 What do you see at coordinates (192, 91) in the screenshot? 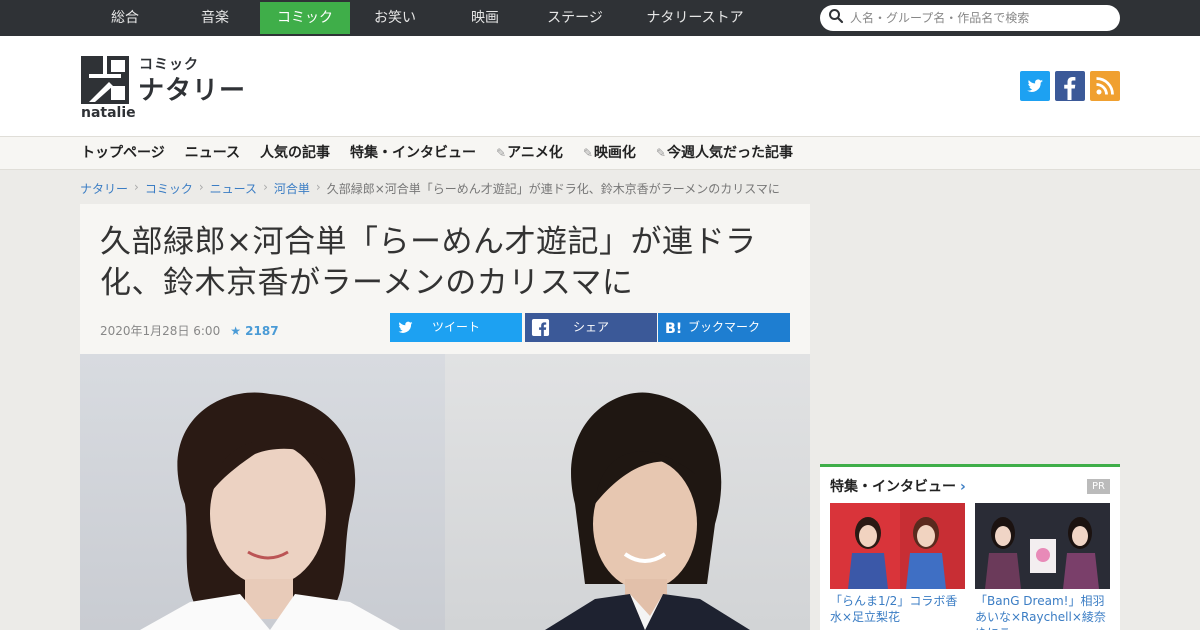
I see `logo-main-text: ナタリー` at bounding box center [192, 91].